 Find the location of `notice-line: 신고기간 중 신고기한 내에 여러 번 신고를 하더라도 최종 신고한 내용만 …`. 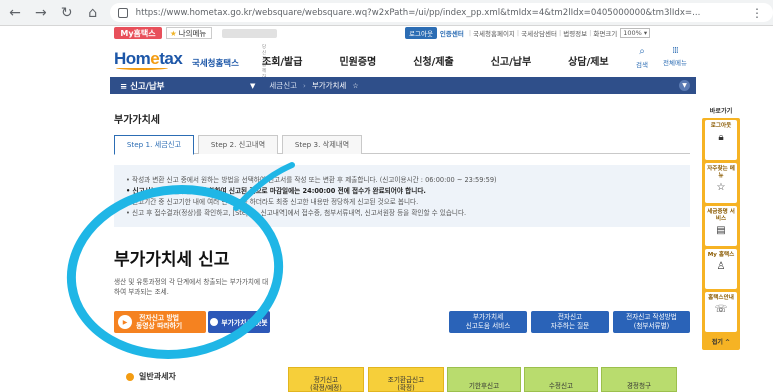

notice-line: 신고기간 중 신고기한 내에 여러 번 신고를 하더라도 최종 신고한 내용만 … is located at coordinates (402, 202).